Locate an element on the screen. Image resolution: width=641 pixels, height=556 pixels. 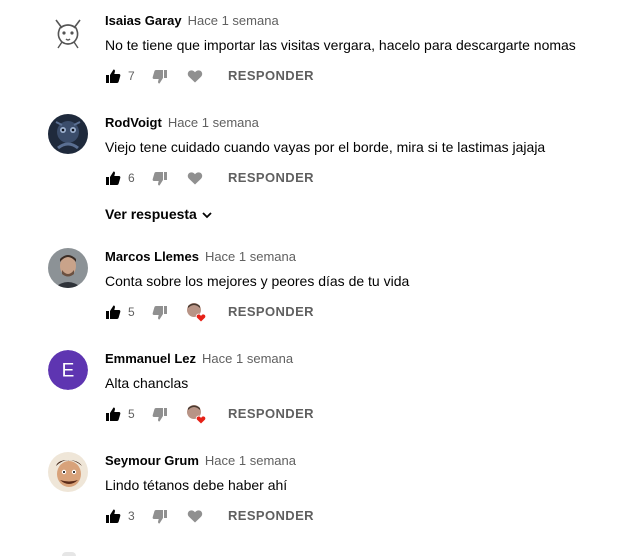
comment-header: Emmanuel Lez Hace 1 semana is located at coordinates (199, 359).